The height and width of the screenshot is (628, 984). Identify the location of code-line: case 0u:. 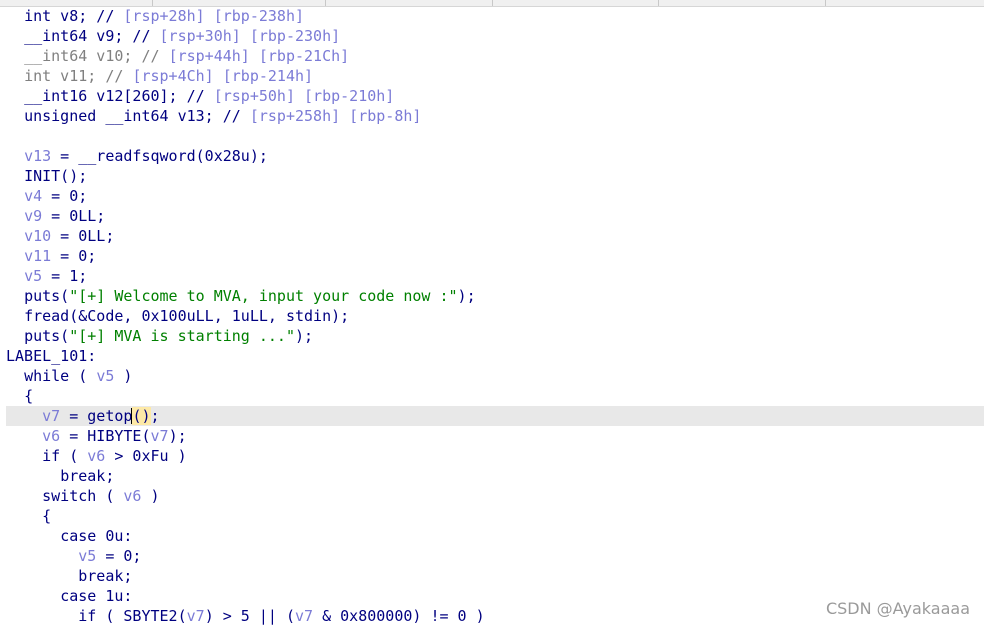
(495, 536).